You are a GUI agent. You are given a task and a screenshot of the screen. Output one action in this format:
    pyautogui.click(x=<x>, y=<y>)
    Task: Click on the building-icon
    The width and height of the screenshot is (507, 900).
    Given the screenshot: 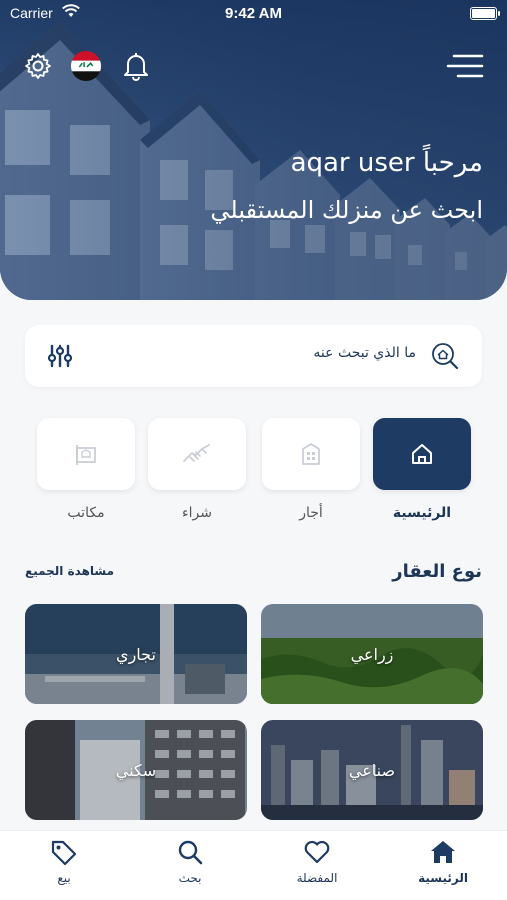 What is the action you would take?
    pyautogui.click(x=311, y=454)
    